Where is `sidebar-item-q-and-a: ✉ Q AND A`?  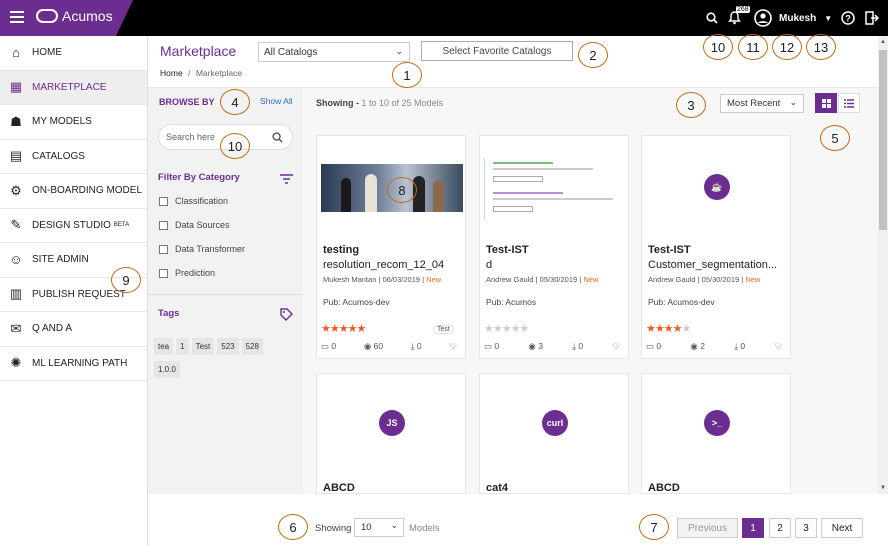 sidebar-item-q-and-a: ✉ Q AND A is located at coordinates (73, 329).